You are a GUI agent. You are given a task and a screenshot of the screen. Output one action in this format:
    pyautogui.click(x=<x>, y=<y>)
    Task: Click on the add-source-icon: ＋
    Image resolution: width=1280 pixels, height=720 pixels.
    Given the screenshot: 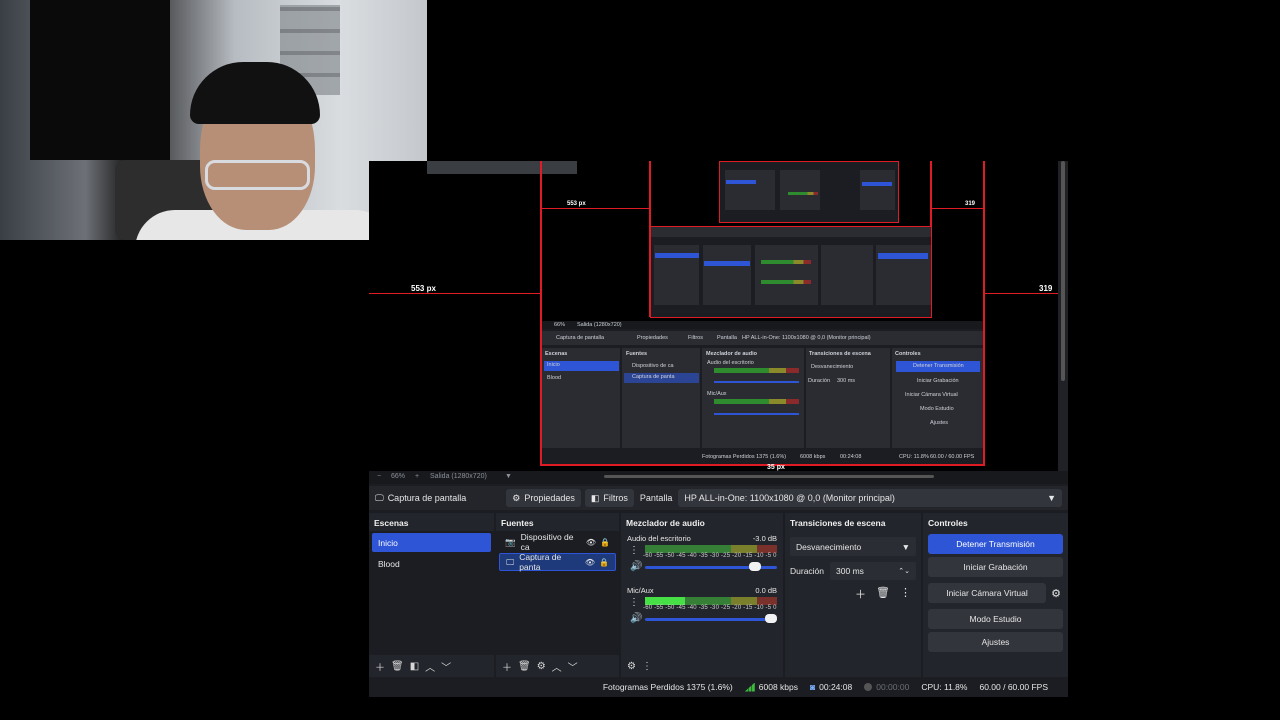 What is the action you would take?
    pyautogui.click(x=507, y=666)
    